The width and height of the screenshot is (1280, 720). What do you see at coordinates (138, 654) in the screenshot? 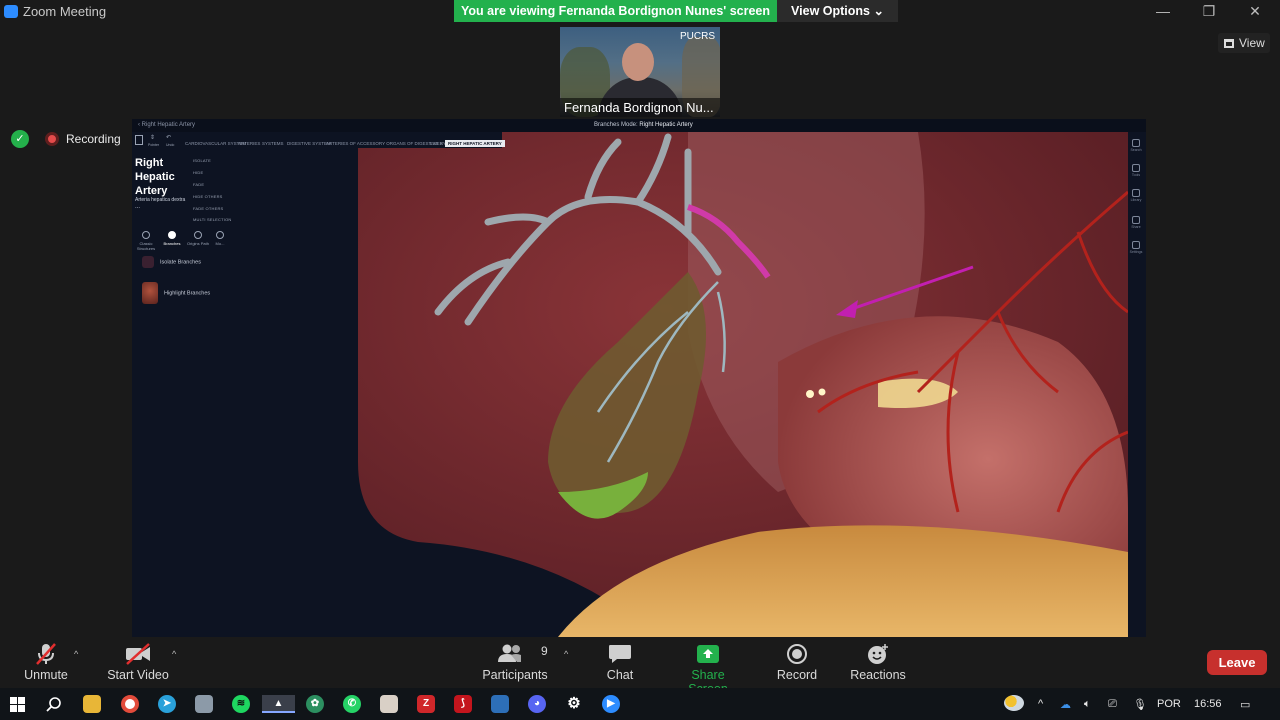
I see `video-off-icon` at bounding box center [138, 654].